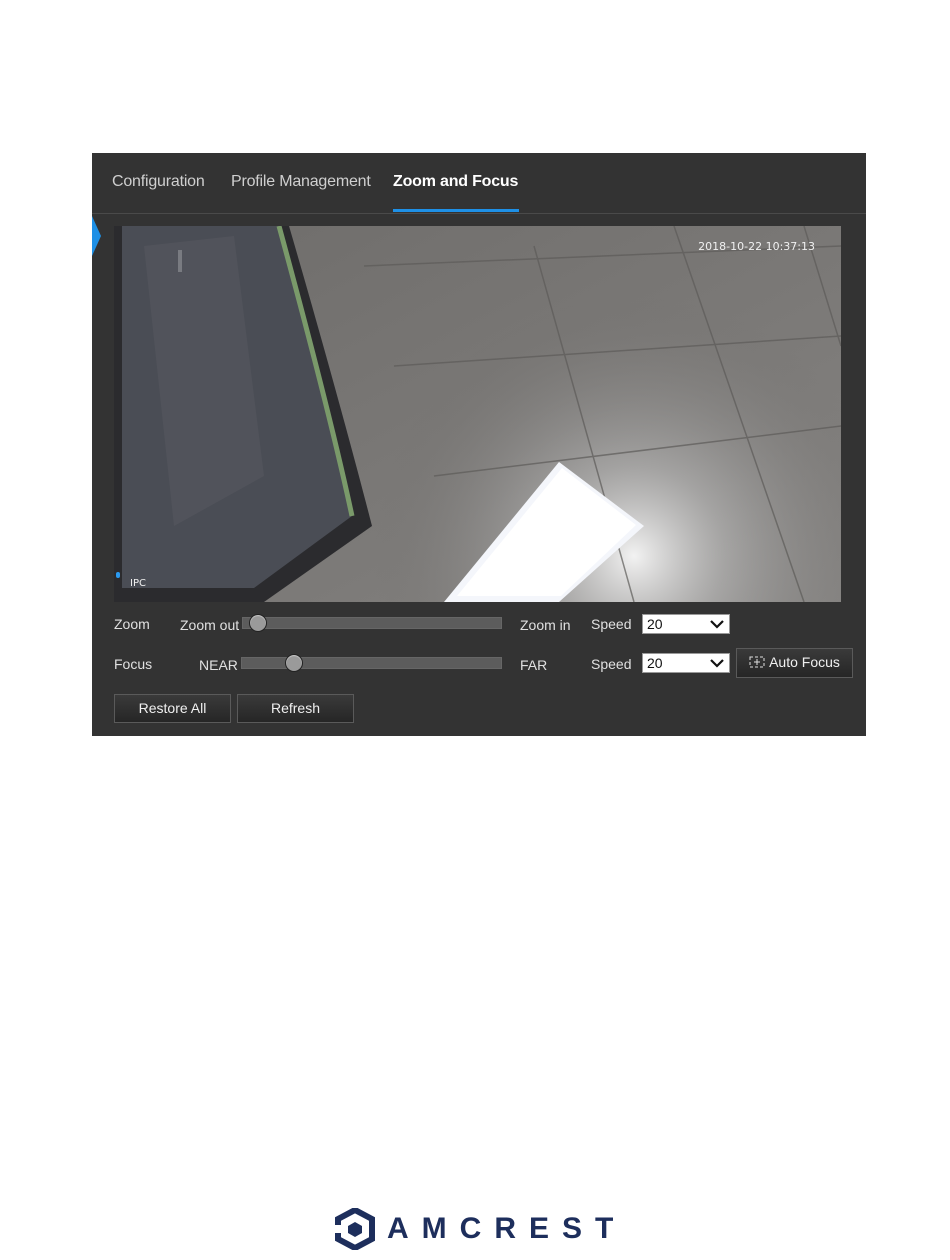 Image resolution: width=950 pixels, height=1260 pixels. I want to click on focus-far-label: FAR, so click(534, 665).